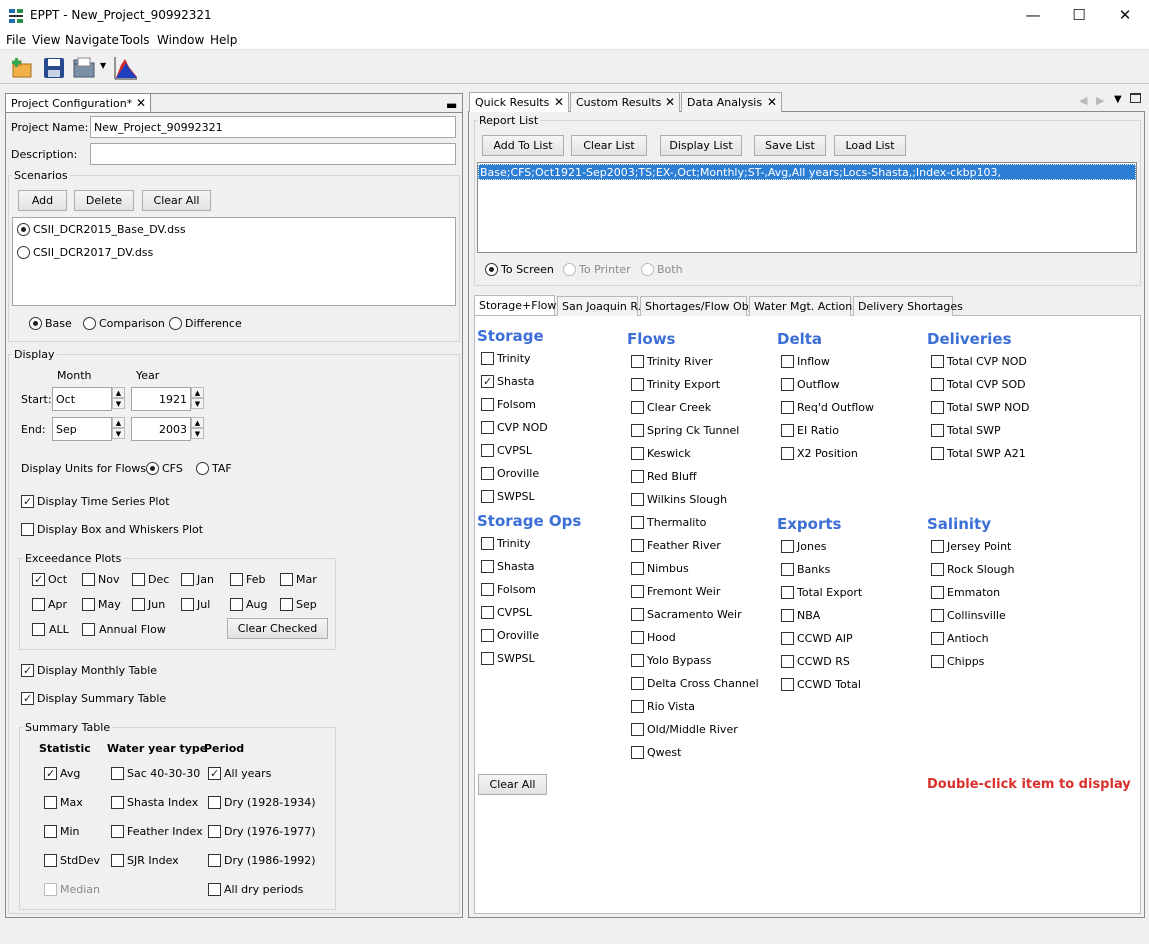 This screenshot has width=1149, height=944. What do you see at coordinates (42, 200) in the screenshot?
I see `add-scenario-button: Add` at bounding box center [42, 200].